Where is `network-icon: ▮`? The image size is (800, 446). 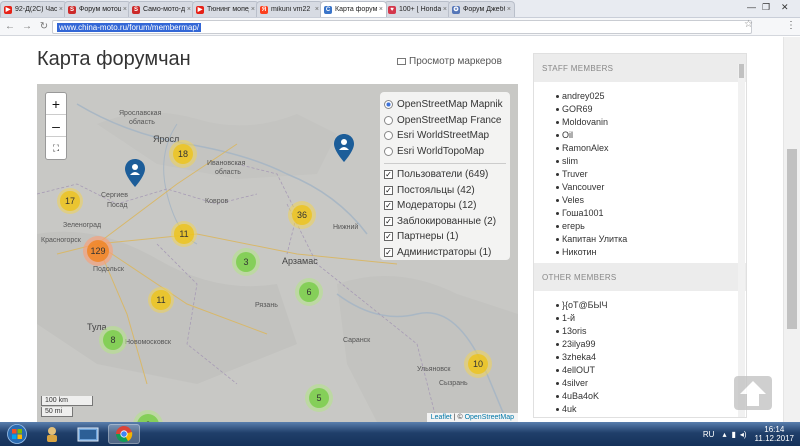
network-icon: ▮ is located at coordinates (733, 434).